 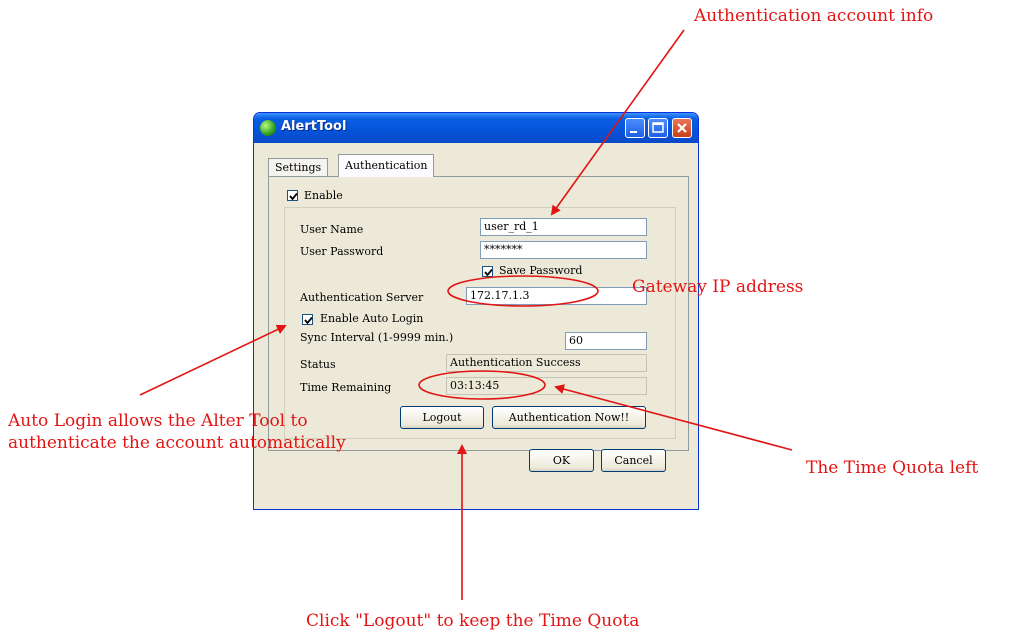 What do you see at coordinates (342, 251) in the screenshot?
I see `user-password-label: User Password` at bounding box center [342, 251].